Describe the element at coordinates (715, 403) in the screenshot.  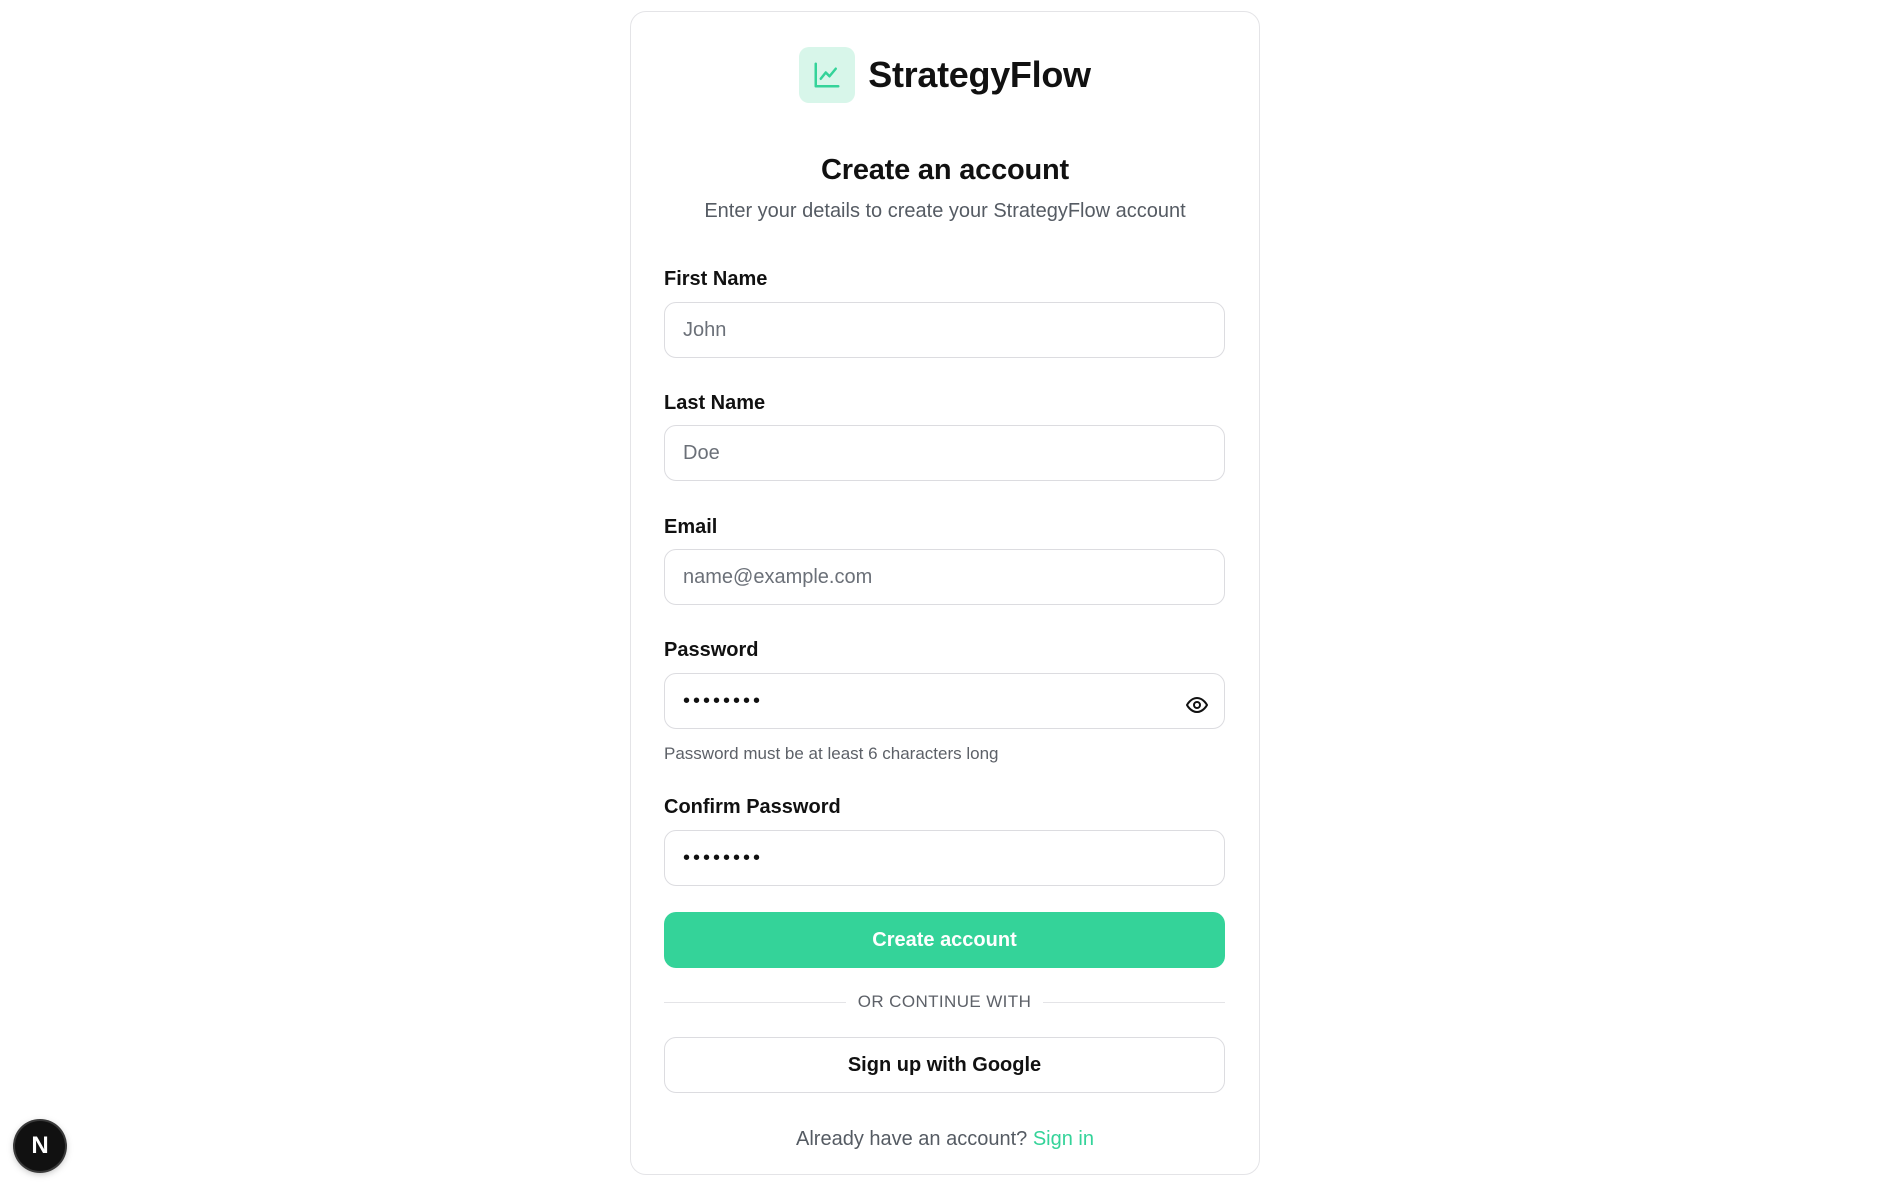
I see `last-name-label: Last Name` at that location.